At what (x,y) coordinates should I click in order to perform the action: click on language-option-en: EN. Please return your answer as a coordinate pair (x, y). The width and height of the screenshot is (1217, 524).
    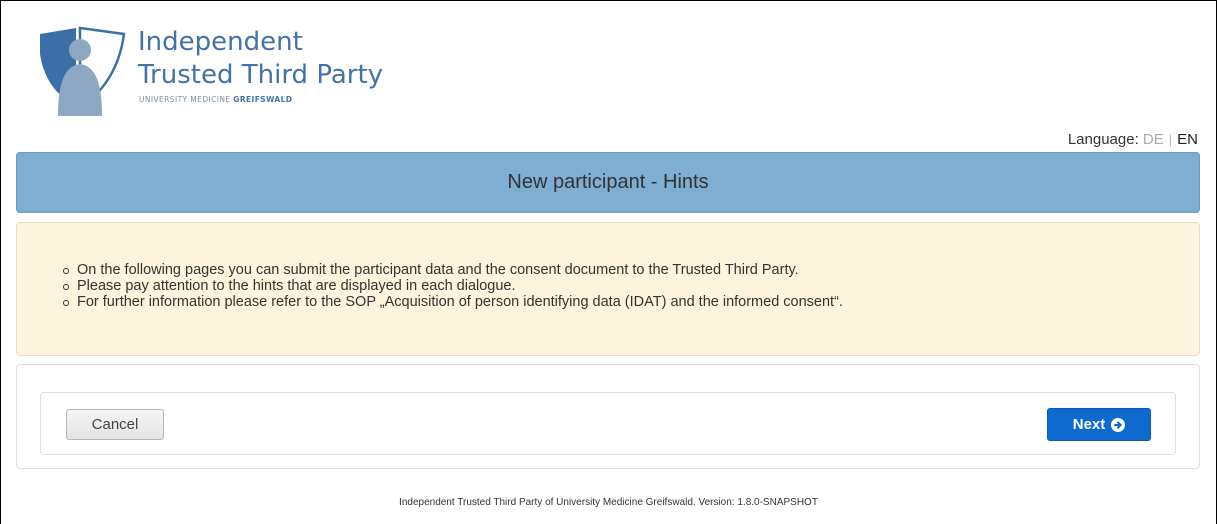
    Looking at the image, I should click on (1187, 139).